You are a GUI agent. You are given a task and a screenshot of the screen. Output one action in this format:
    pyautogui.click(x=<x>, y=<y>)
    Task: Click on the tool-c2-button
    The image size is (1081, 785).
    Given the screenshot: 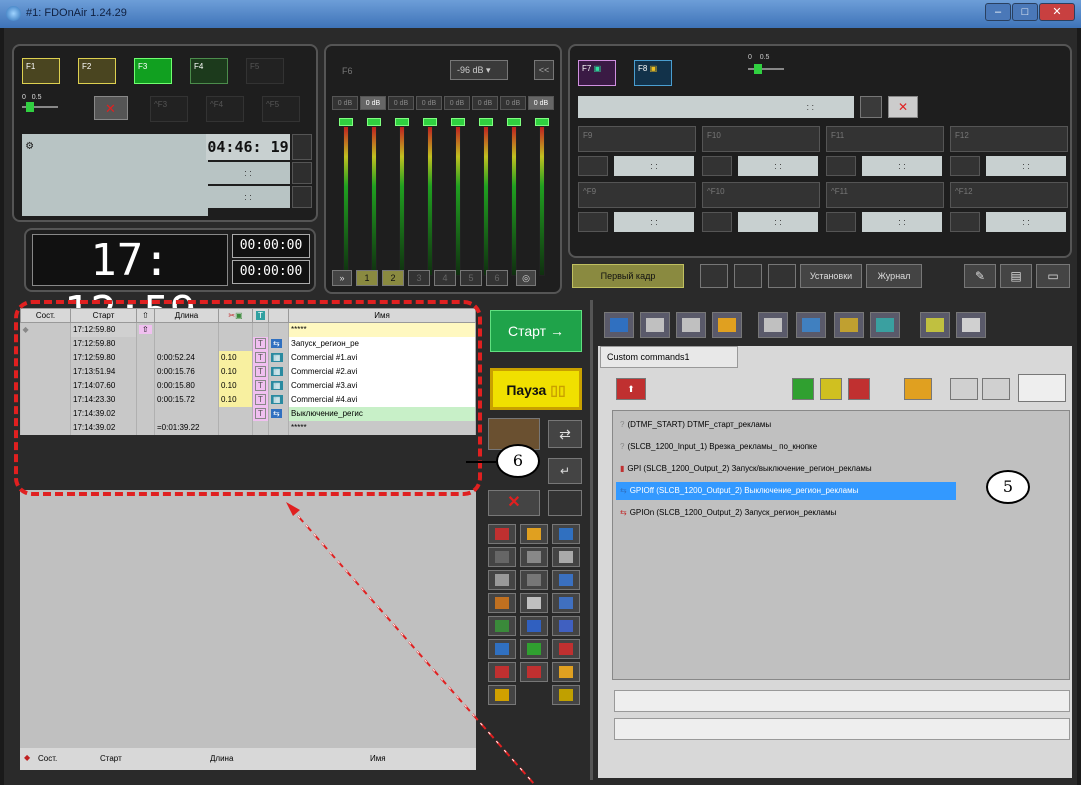 What is the action you would take?
    pyautogui.click(x=534, y=603)
    